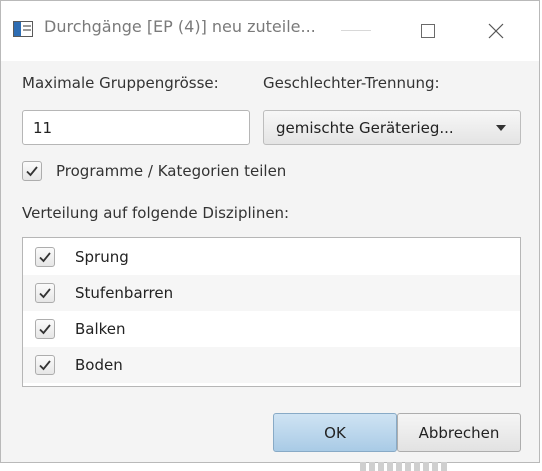 Image resolution: width=542 pixels, height=471 pixels. Describe the element at coordinates (501, 128) in the screenshot. I see `chevron-down-icon` at that location.